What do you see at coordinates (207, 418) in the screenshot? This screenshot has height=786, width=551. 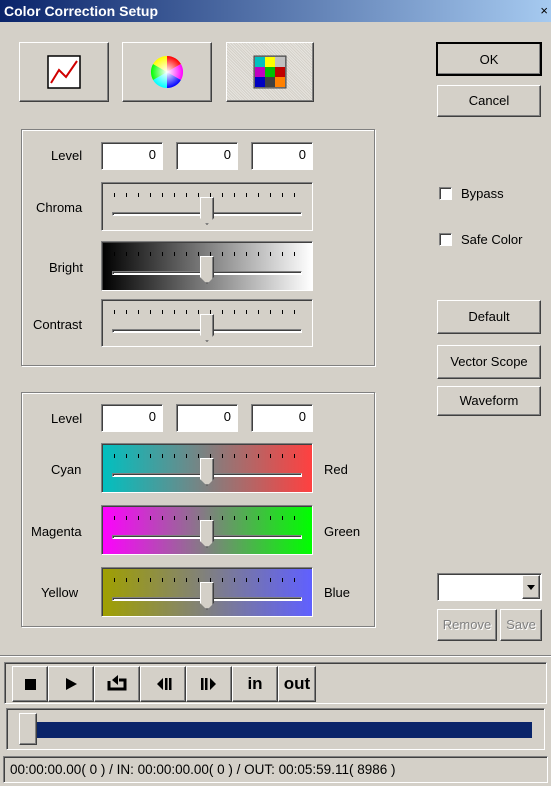 I see `color-level-field-2: 0` at bounding box center [207, 418].